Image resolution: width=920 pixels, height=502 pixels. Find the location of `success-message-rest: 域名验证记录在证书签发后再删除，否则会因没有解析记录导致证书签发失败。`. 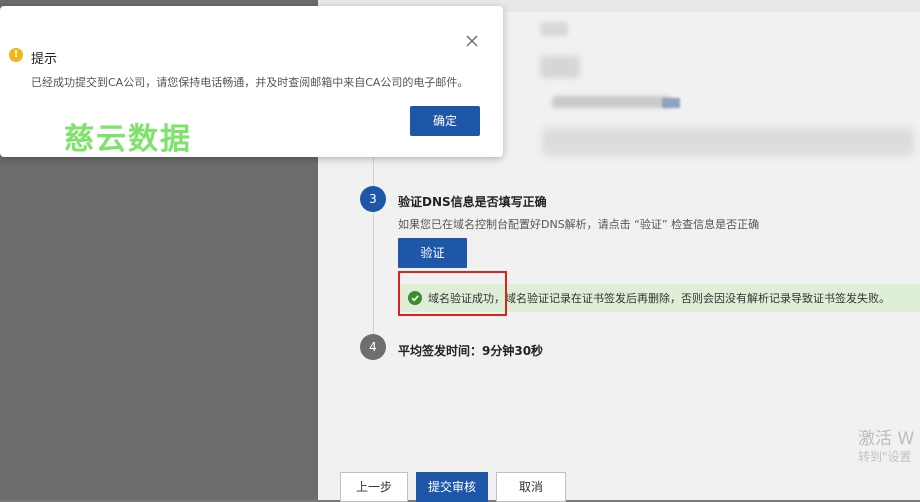

success-message-rest: 域名验证记录在证书签发后再删除，否则会因没有解析记录导致证书签发失败。 is located at coordinates (697, 298).